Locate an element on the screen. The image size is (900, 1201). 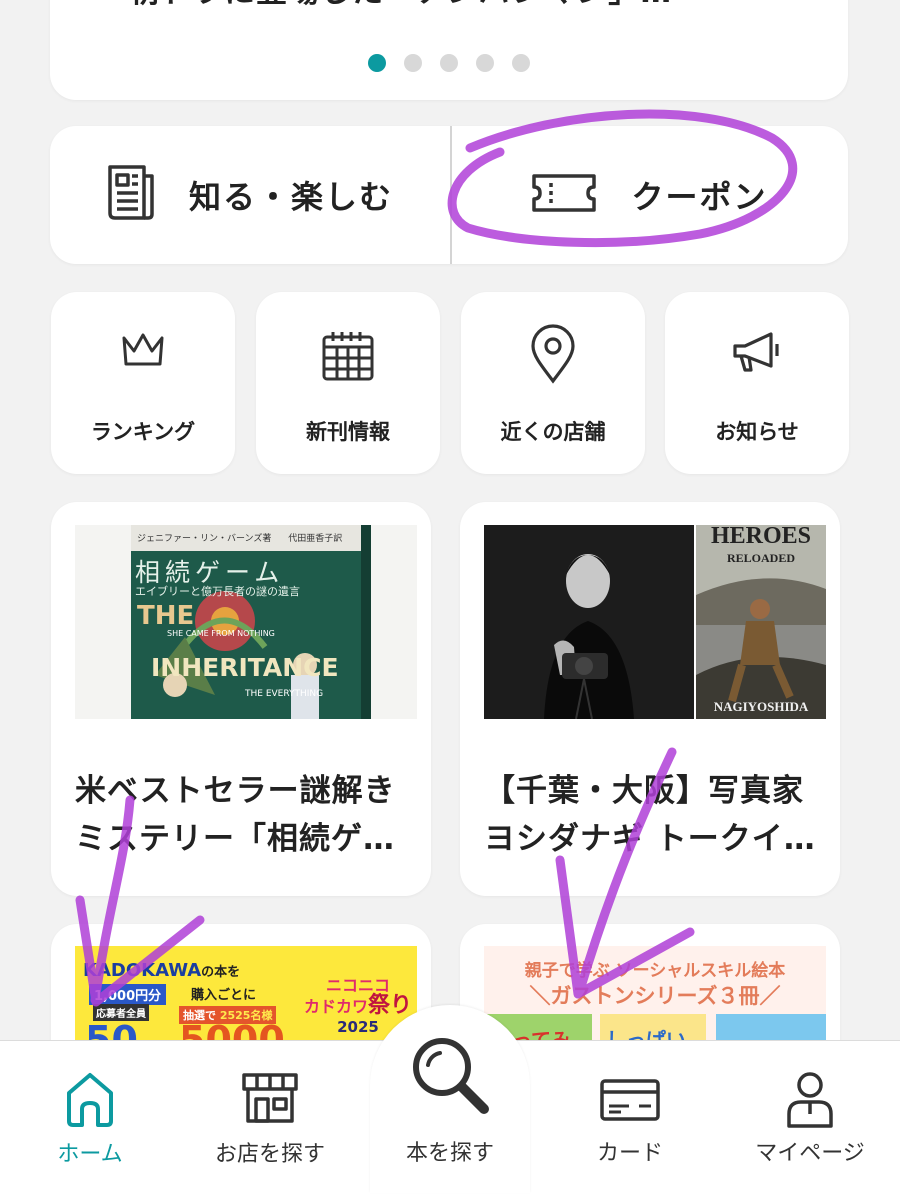
nav-card-label: カード is located at coordinates (629, 1153).